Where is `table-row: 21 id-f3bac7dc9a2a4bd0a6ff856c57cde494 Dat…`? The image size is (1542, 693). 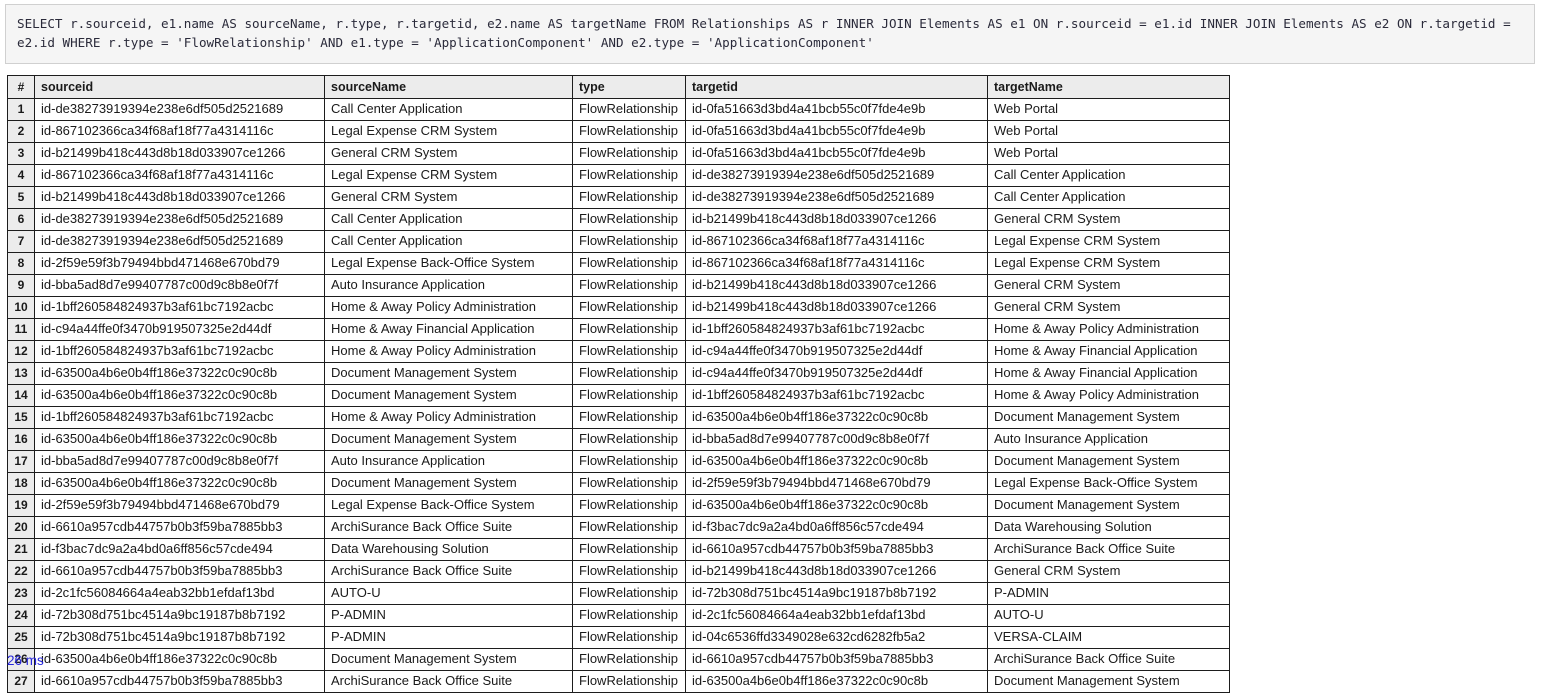 table-row: 21 id-f3bac7dc9a2a4bd0a6ff856c57cde494 Dat… is located at coordinates (618, 549).